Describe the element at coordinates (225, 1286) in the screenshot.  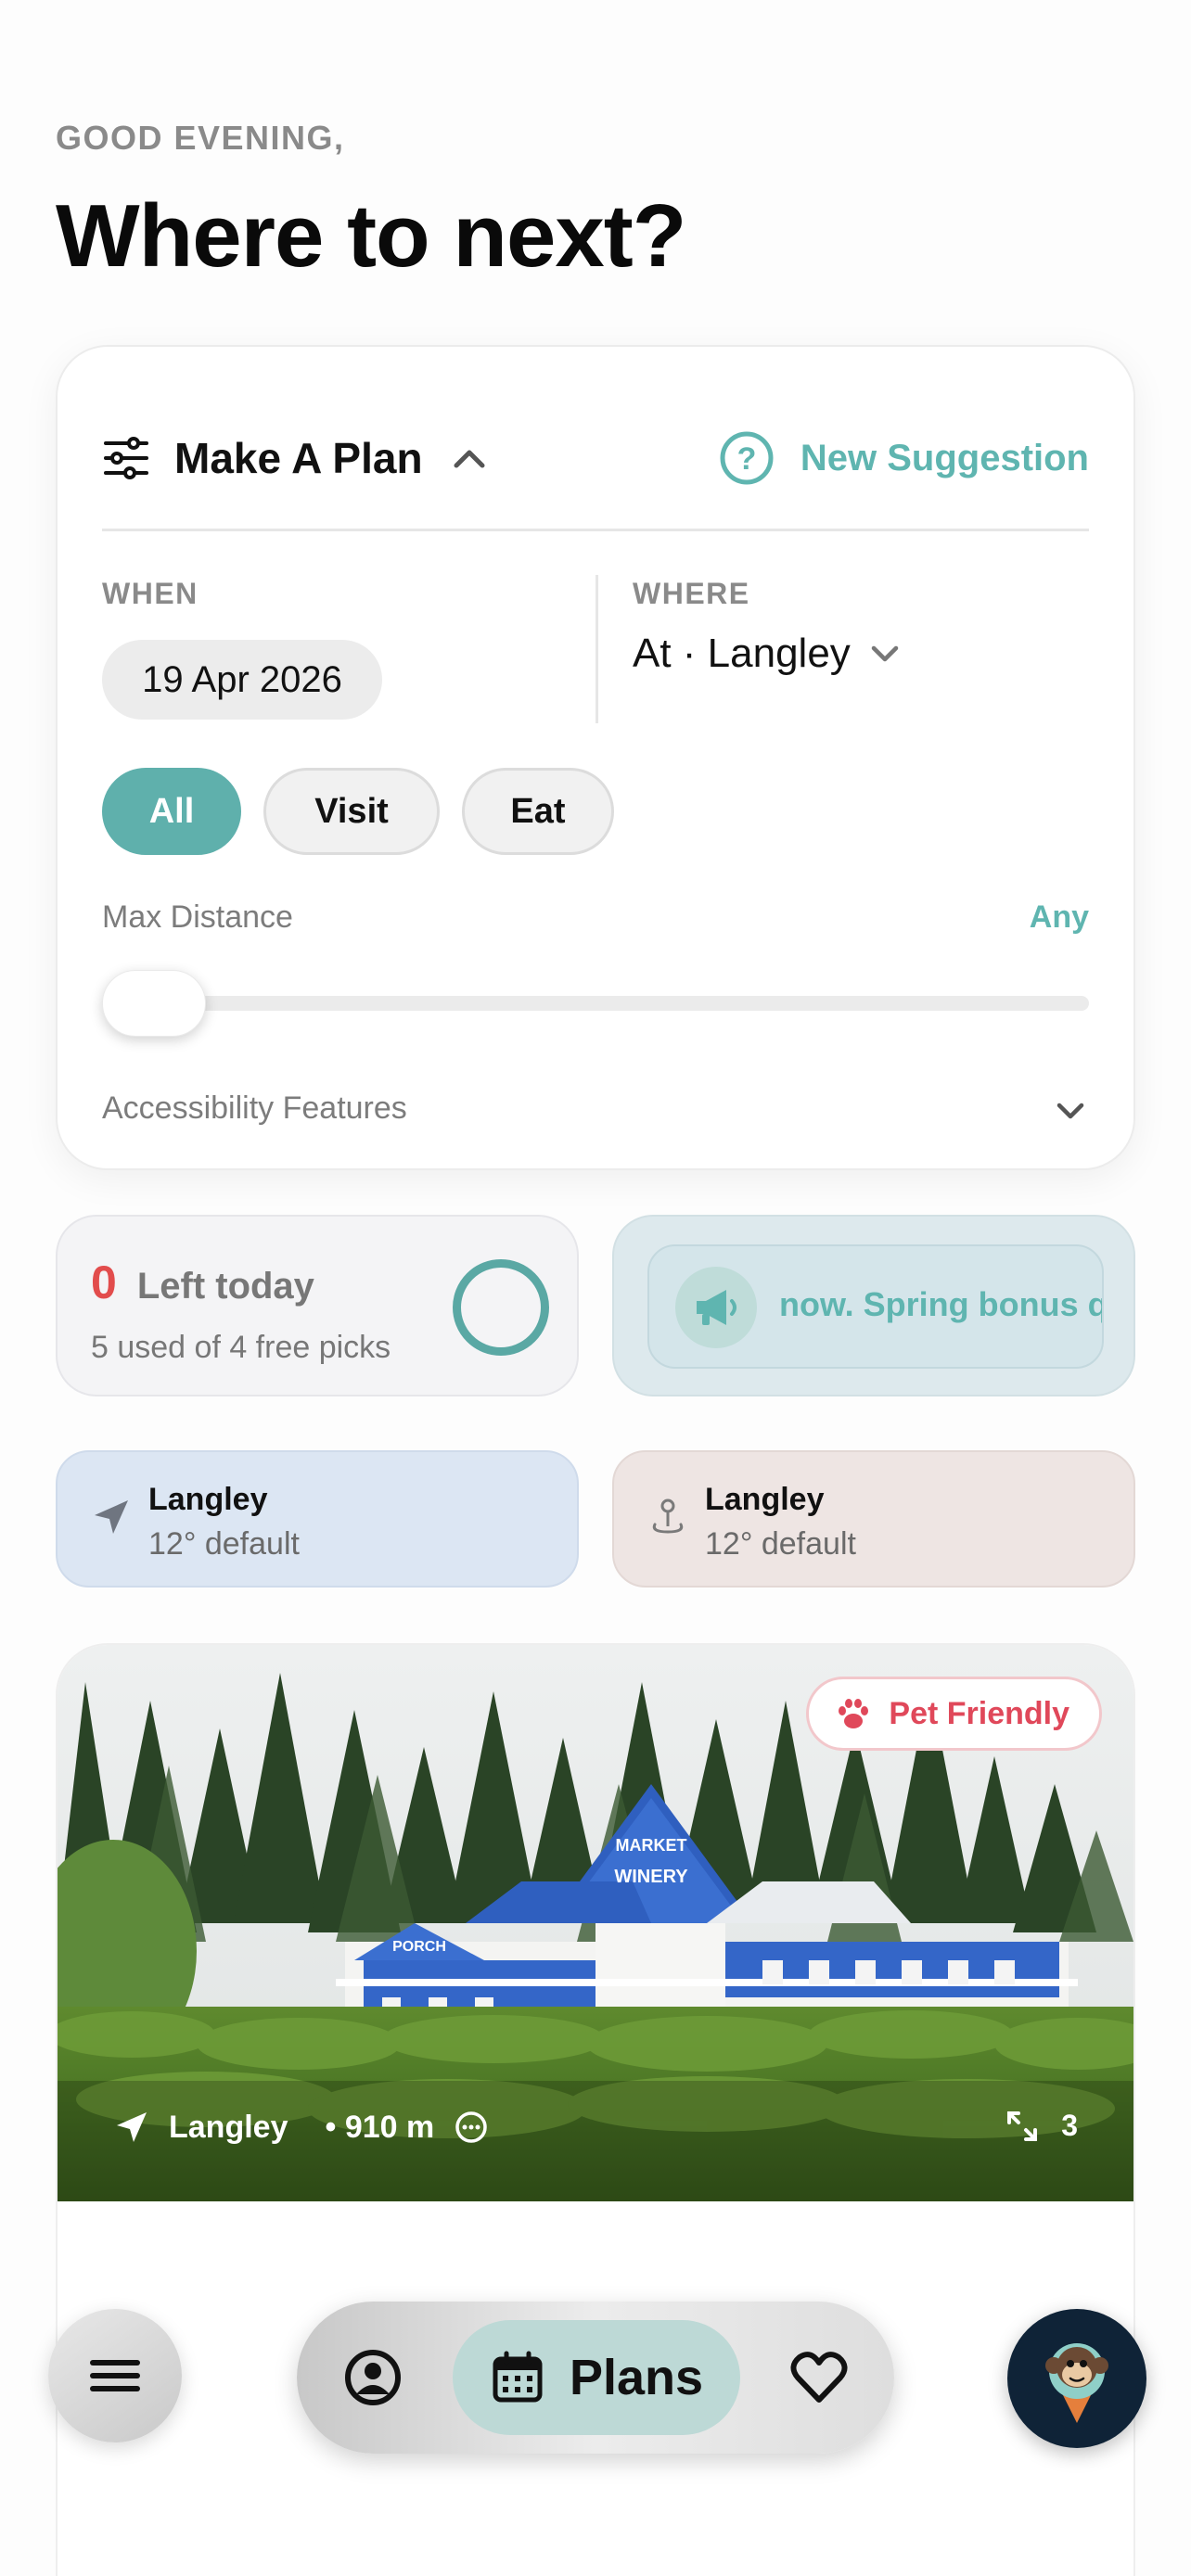
I see `picks-left-label: Left today` at that location.